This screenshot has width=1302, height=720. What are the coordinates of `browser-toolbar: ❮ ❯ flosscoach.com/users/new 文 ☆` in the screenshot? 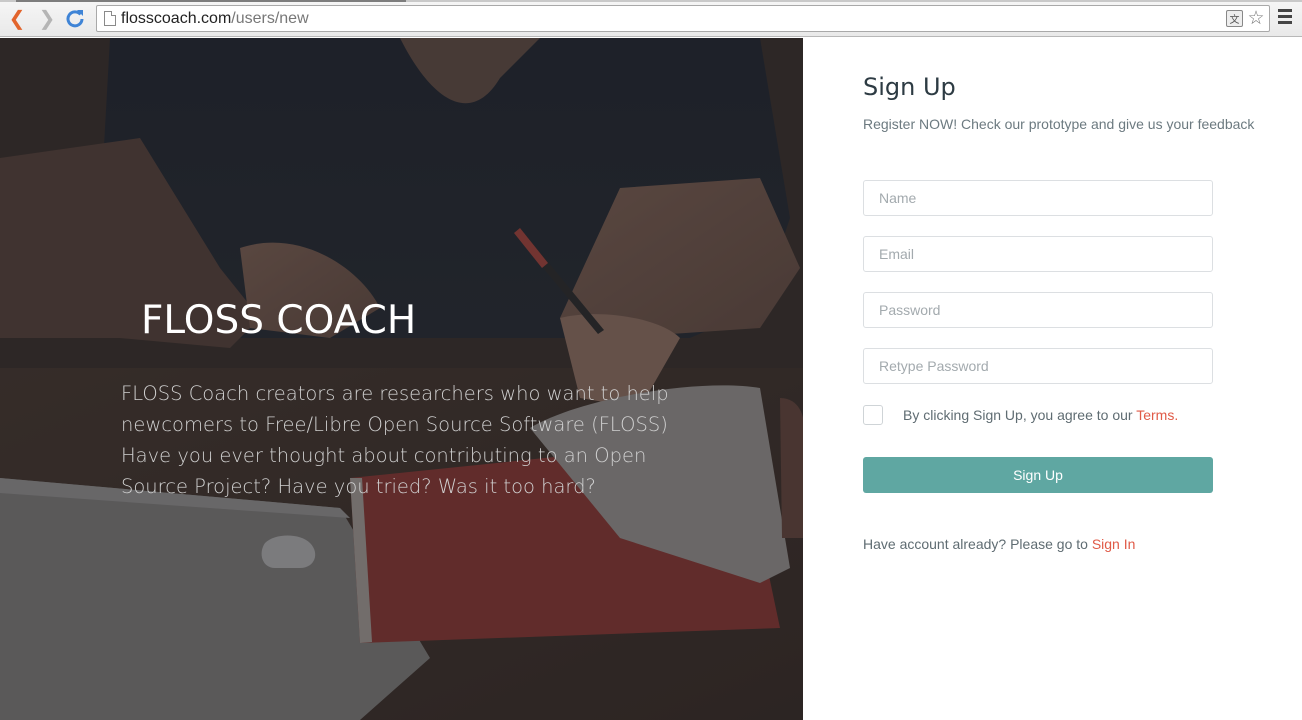 It's located at (651, 18).